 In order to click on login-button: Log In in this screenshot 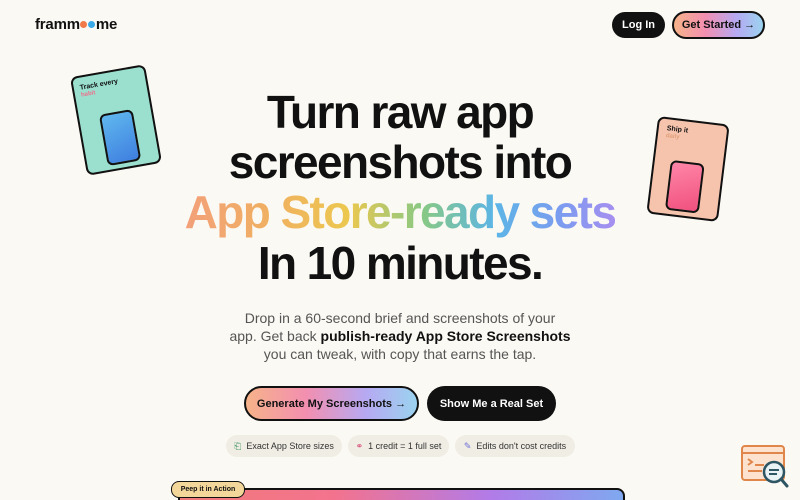, I will do `click(638, 25)`.